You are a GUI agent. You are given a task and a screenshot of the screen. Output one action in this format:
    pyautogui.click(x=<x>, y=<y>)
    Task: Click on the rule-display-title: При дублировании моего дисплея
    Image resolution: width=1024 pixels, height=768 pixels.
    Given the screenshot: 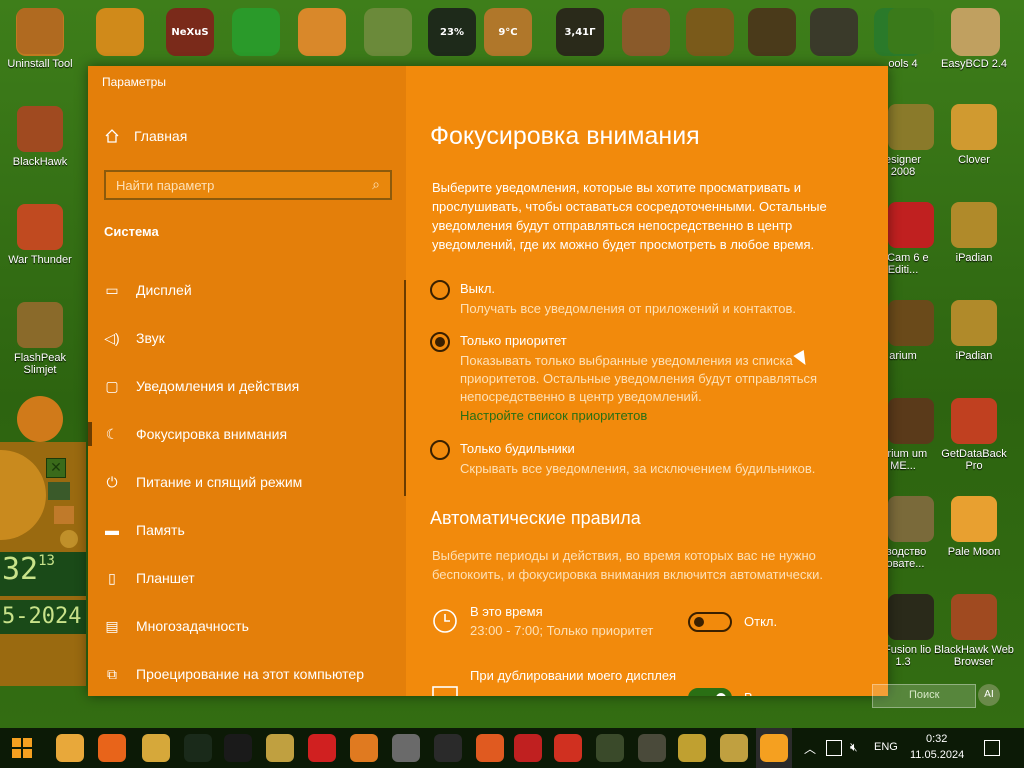 What is the action you would take?
    pyautogui.click(x=573, y=675)
    